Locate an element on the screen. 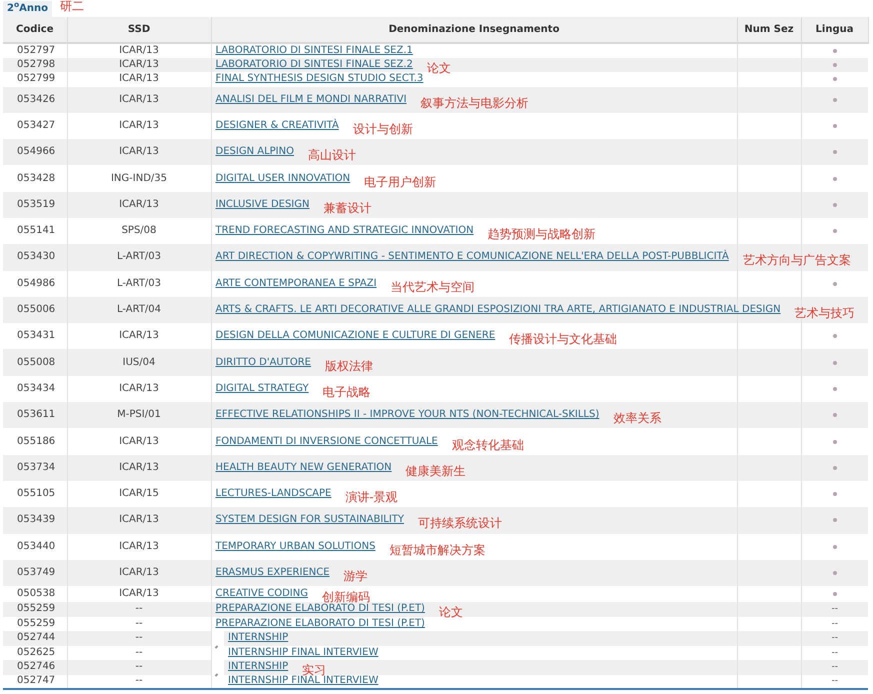 The image size is (873, 694). course-link: ERASMUS EXPERIENCE is located at coordinates (273, 572).